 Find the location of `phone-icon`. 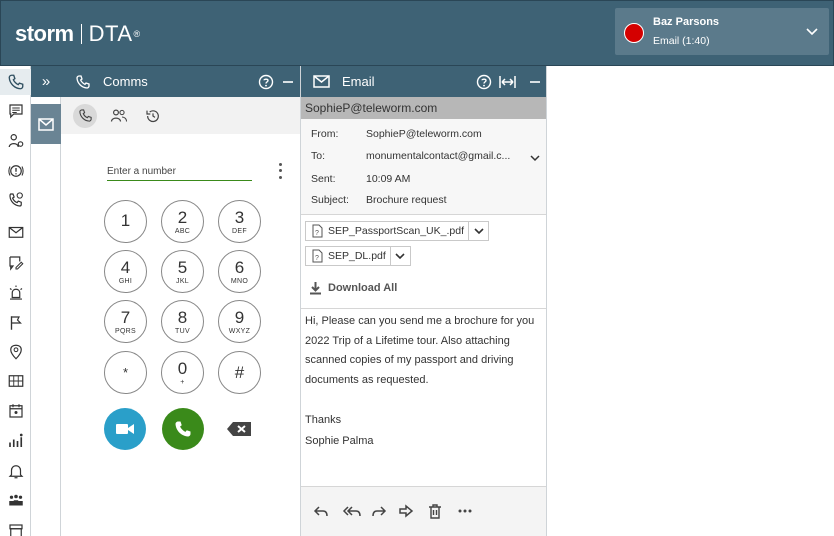

phone-icon is located at coordinates (83, 81).